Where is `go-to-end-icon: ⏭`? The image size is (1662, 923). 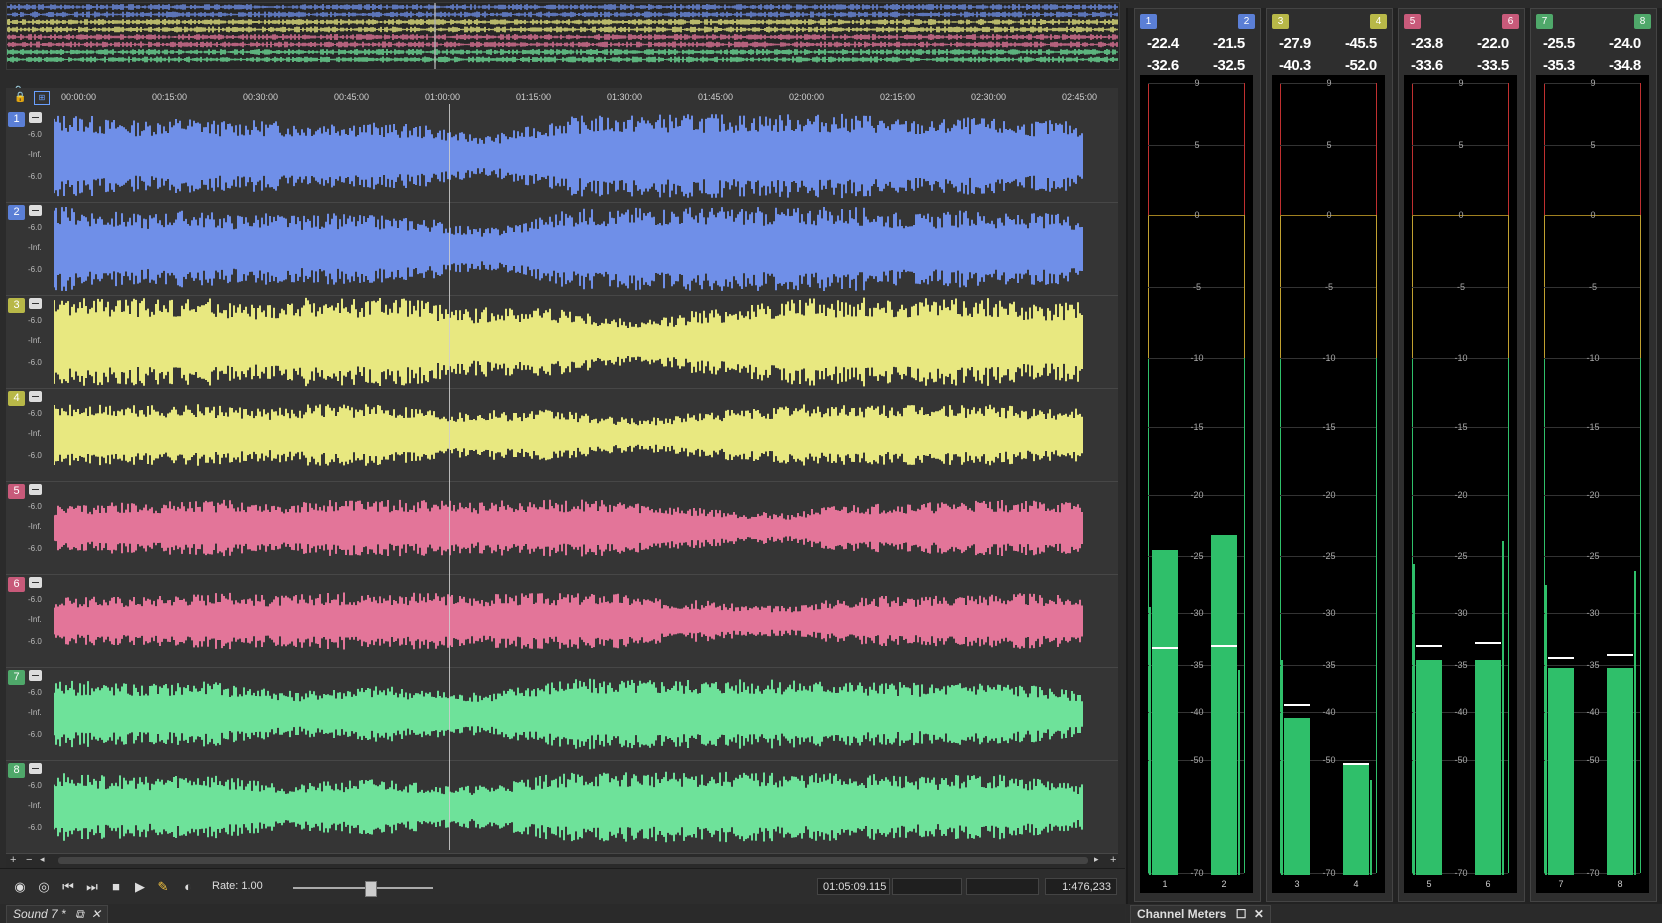 go-to-end-icon: ⏭ is located at coordinates (92, 887).